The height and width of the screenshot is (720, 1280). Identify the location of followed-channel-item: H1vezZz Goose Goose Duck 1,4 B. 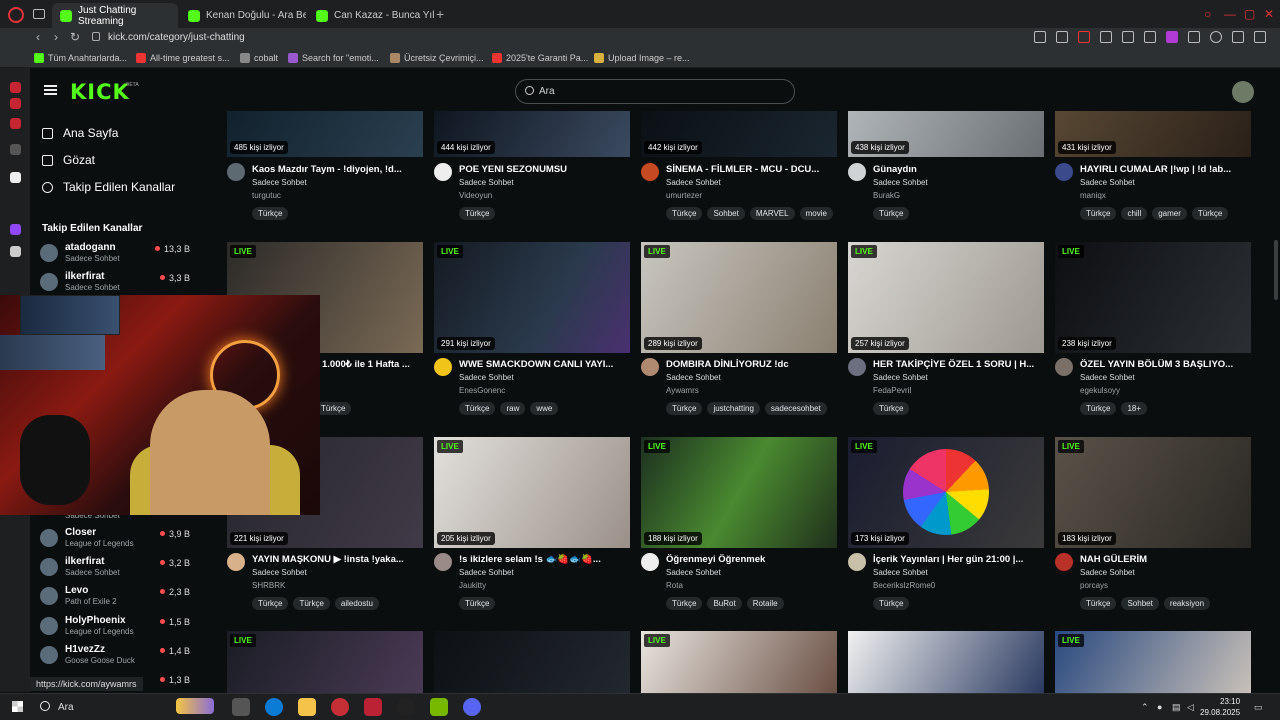
(115, 656).